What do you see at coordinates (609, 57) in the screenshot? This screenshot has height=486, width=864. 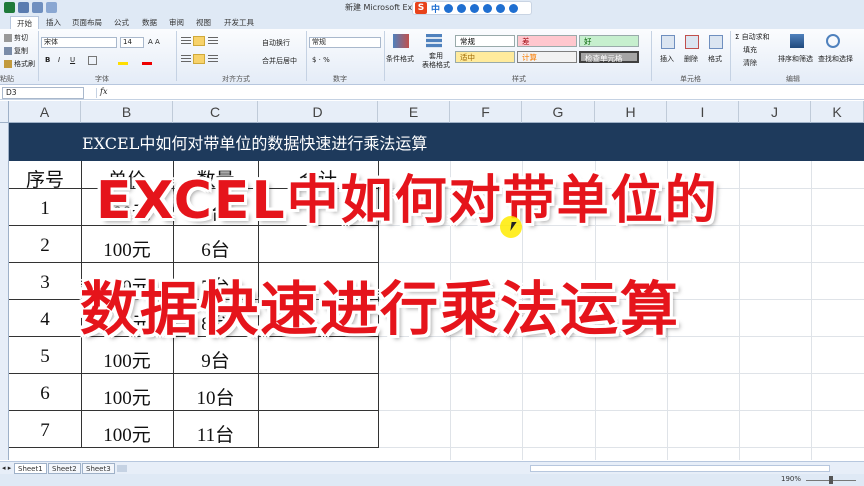 I see `style-check-cell: 检查单元格` at bounding box center [609, 57].